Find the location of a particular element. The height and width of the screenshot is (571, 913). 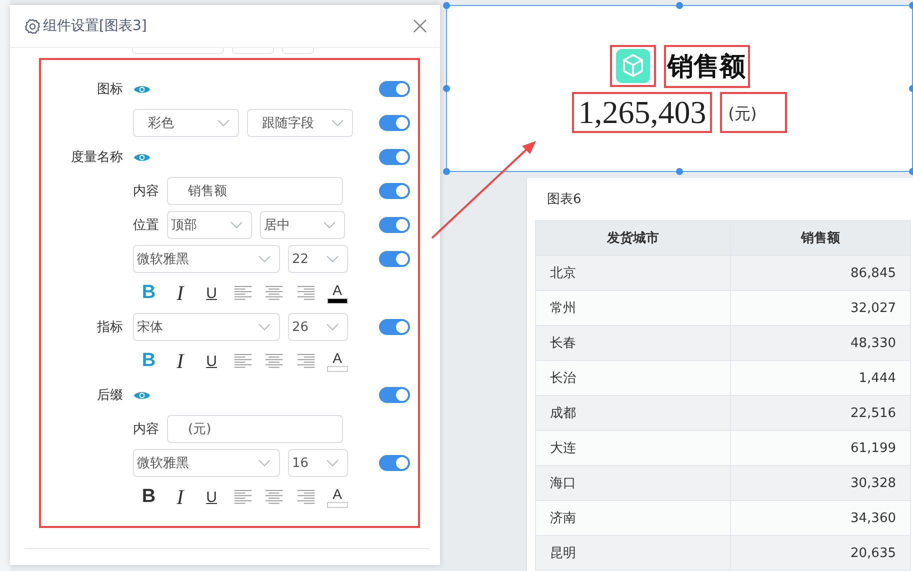

table-cell: 1,444 is located at coordinates (820, 378).